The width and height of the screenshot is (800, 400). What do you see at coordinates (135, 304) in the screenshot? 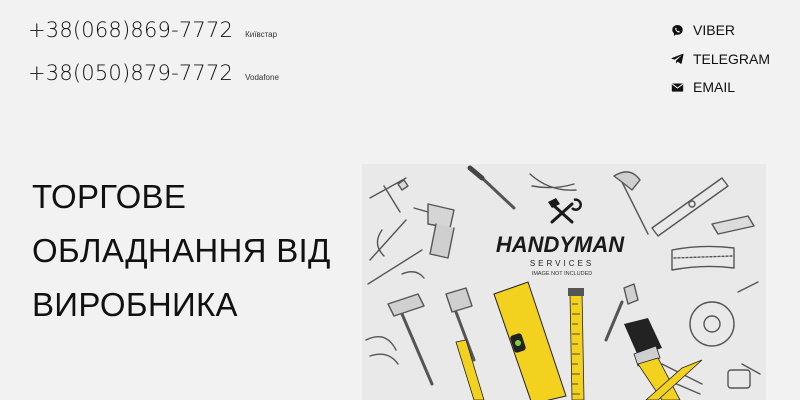
I see `hero-title-line-3: ВИРОБНИКА` at bounding box center [135, 304].